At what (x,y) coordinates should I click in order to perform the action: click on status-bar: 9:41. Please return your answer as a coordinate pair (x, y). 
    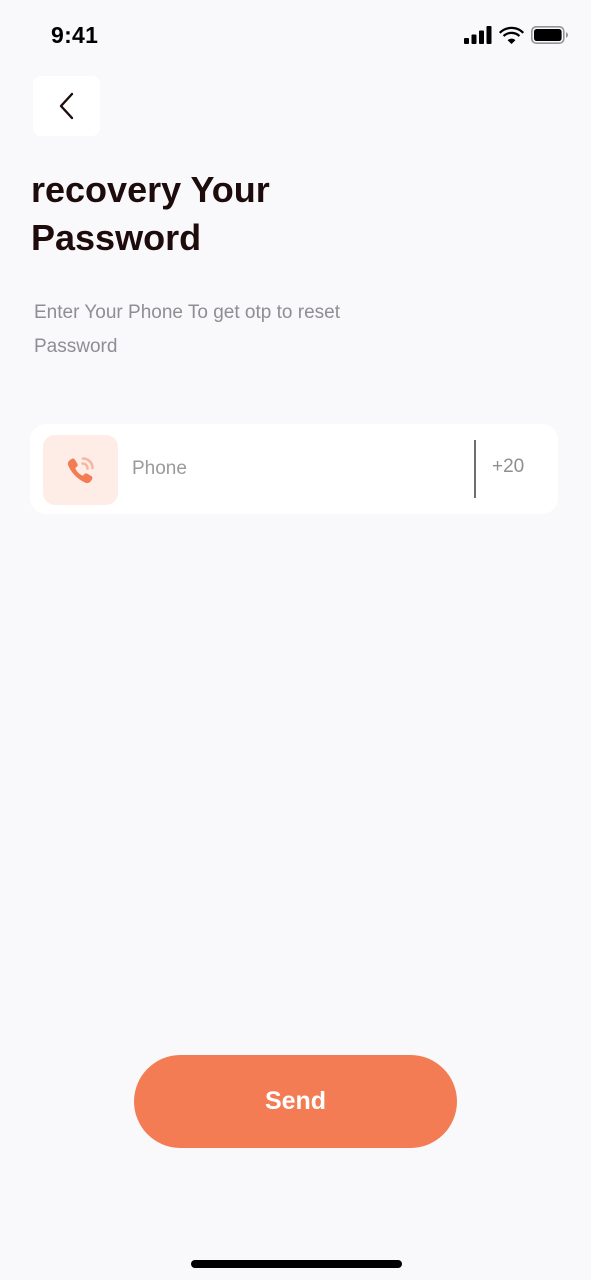
    Looking at the image, I should click on (295, 36).